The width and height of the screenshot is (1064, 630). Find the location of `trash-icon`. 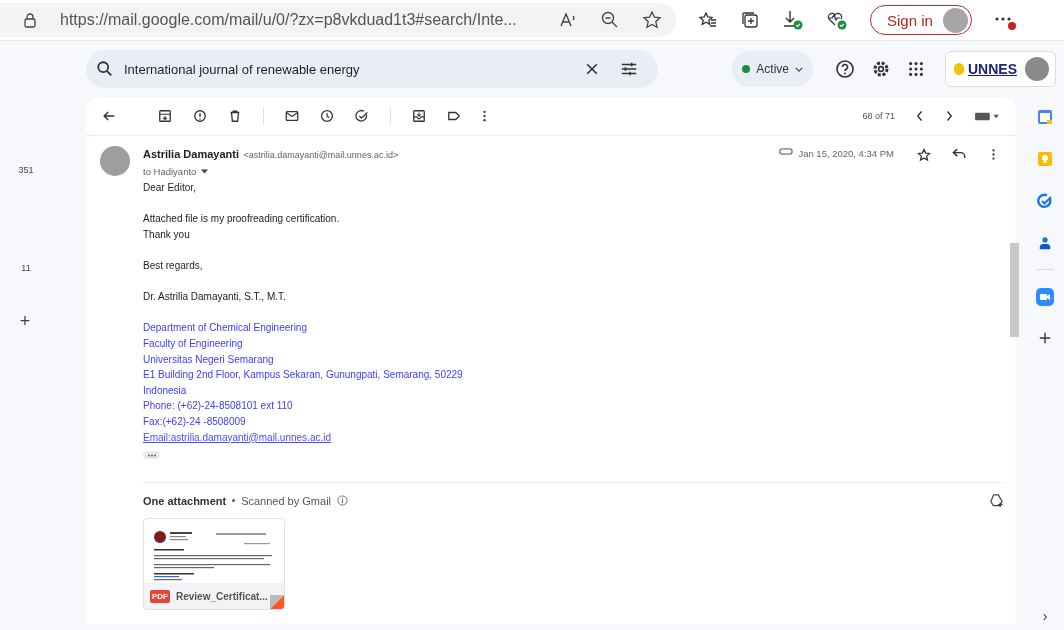

trash-icon is located at coordinates (235, 116).